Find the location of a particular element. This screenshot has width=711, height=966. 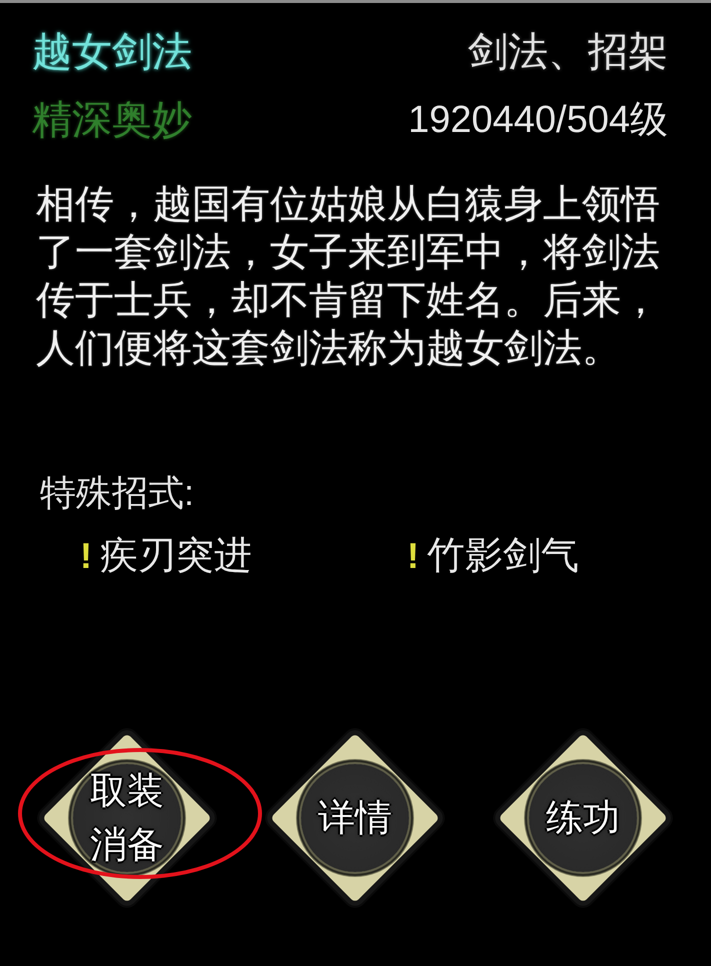

skill-progress-text: 1920440/504级 is located at coordinates (538, 120).